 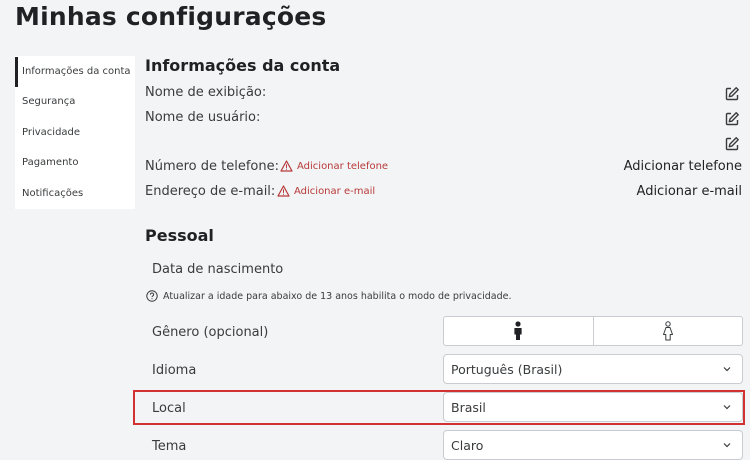 I want to click on female-icon, so click(x=667, y=331).